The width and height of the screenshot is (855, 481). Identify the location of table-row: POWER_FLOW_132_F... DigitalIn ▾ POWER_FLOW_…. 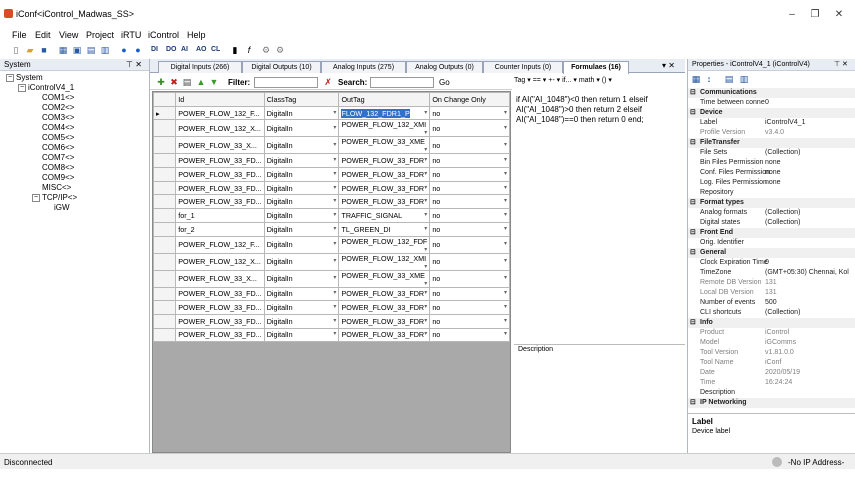
(331, 244).